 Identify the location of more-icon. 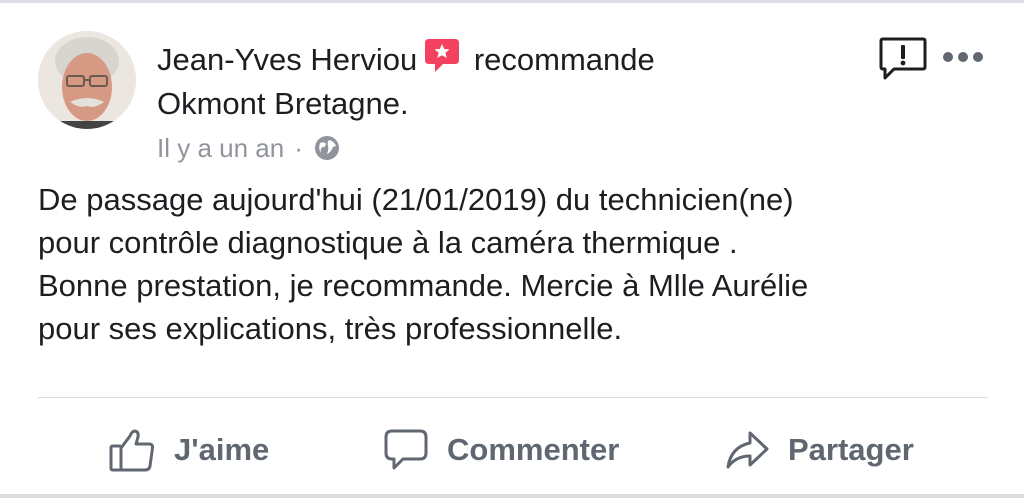
(963, 57).